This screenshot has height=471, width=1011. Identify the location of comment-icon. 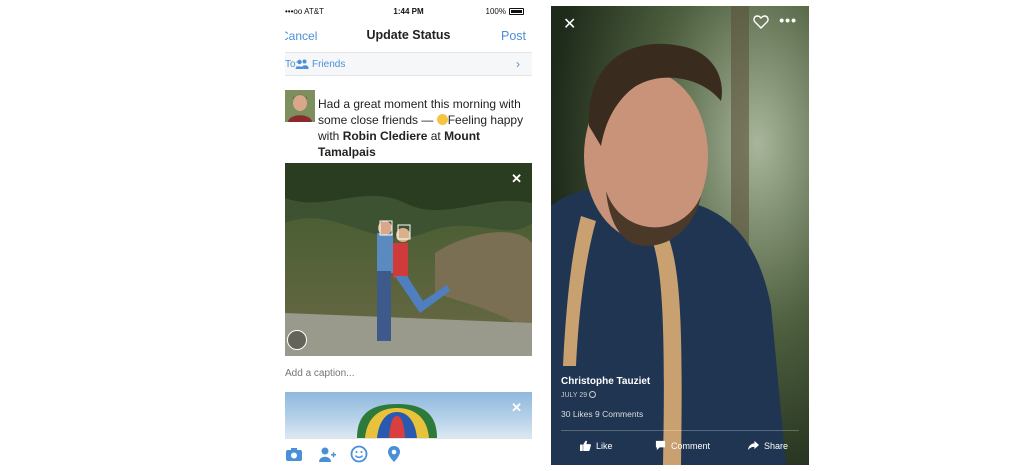
(660, 445).